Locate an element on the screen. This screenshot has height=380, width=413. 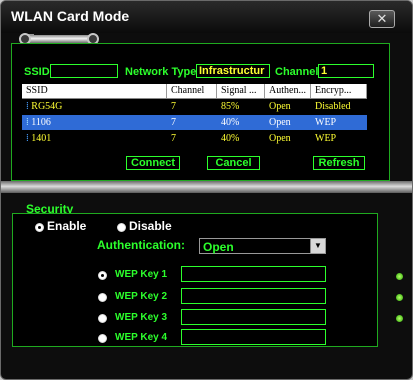
network-encryption: Disabled is located at coordinates (333, 106).